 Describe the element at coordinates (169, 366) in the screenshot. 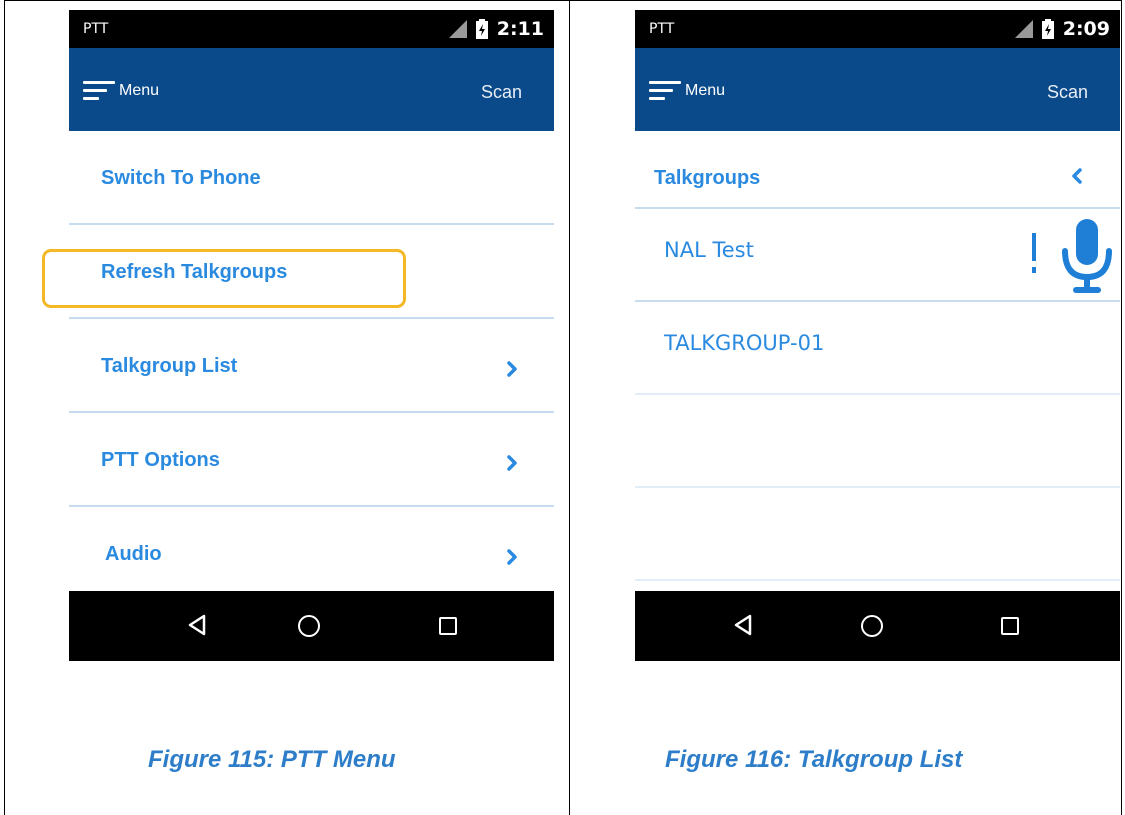

I see `menu-item-label: Talkgroup List` at that location.